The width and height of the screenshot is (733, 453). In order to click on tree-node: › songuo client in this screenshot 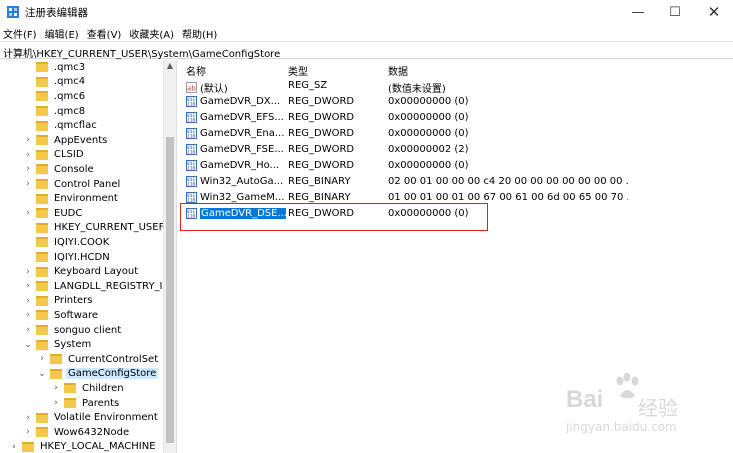, I will do `click(73, 330)`.